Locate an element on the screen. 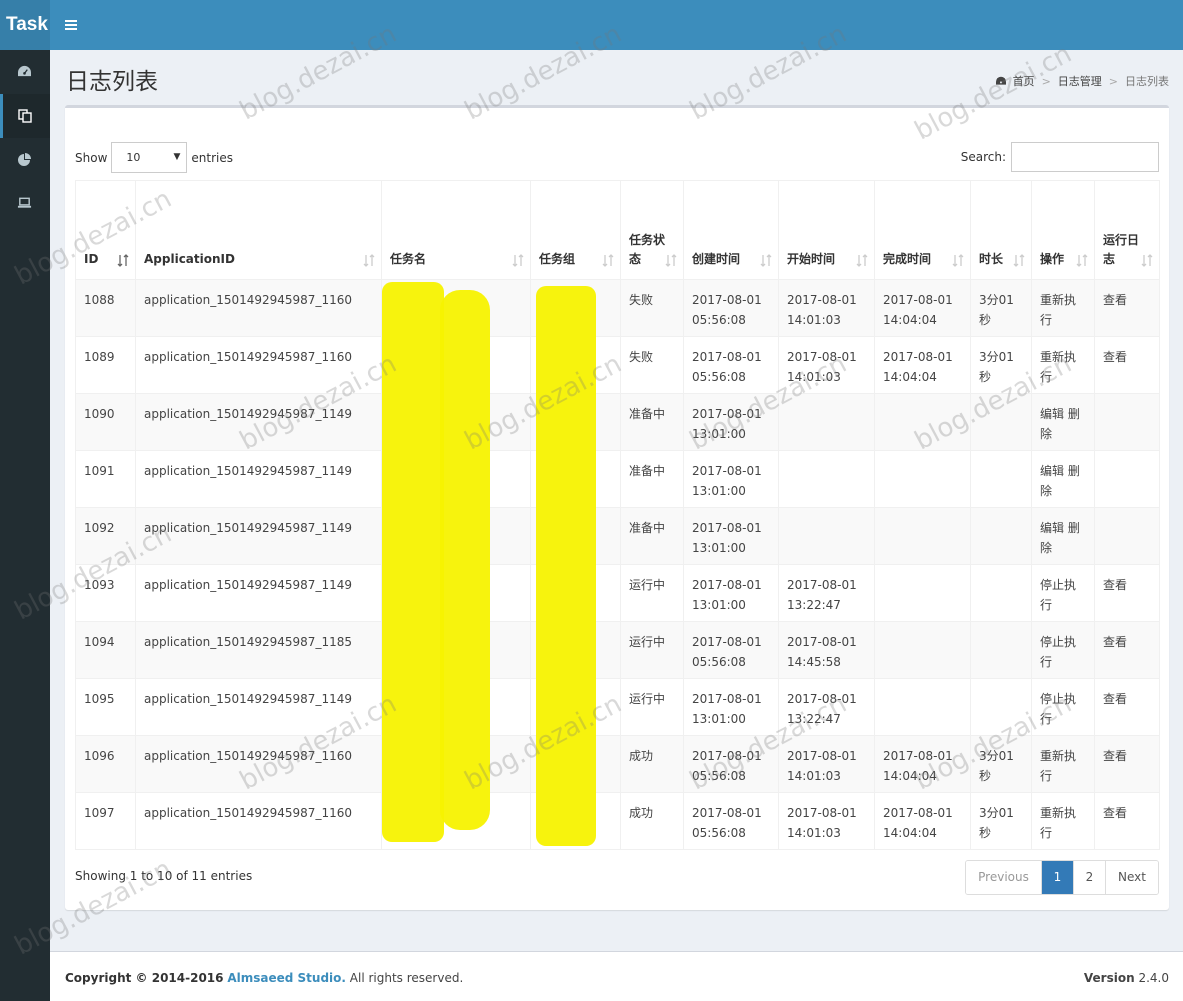  column-header-label: 操作 is located at coordinates (1052, 259).